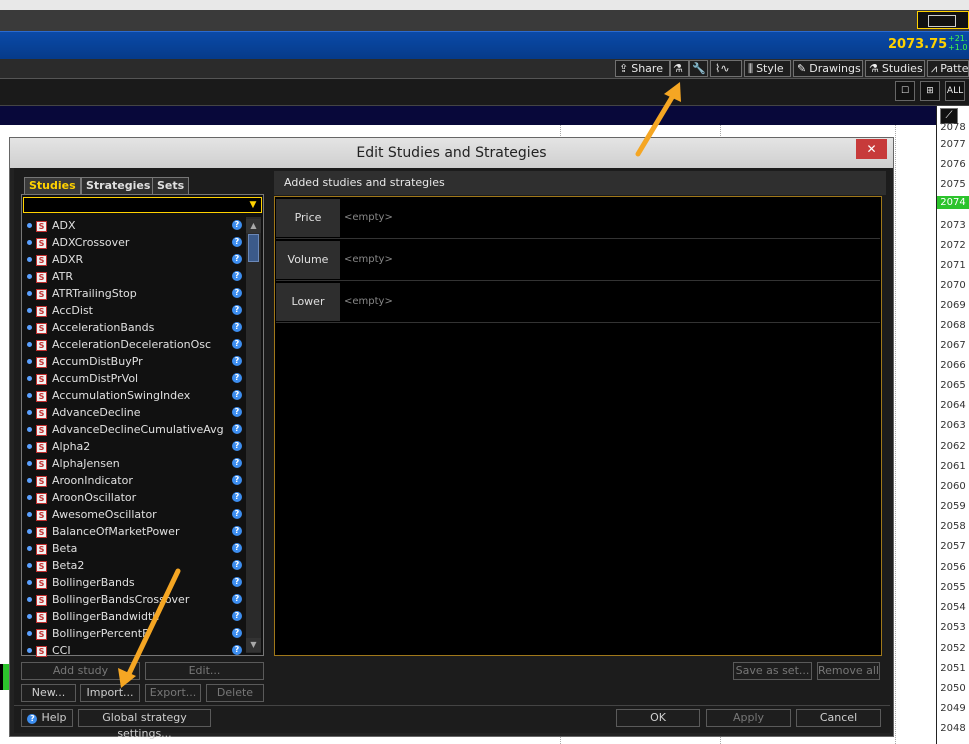 The height and width of the screenshot is (744, 969). I want to click on study-list-item: S AwesomeOscillator, so click(136, 514).